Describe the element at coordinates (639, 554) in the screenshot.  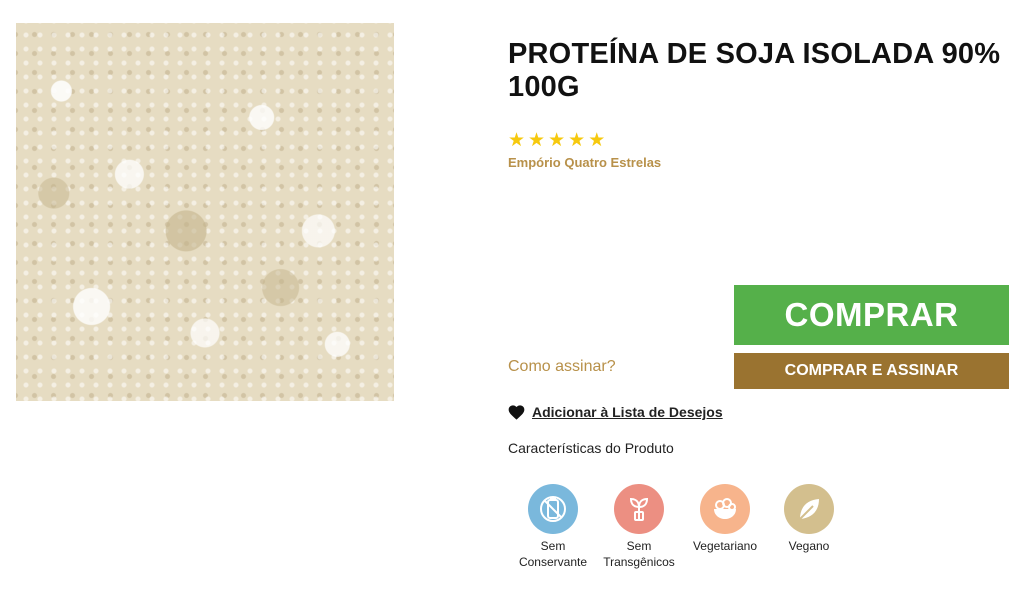
I see `feature-label: Sem Transgênicos` at that location.